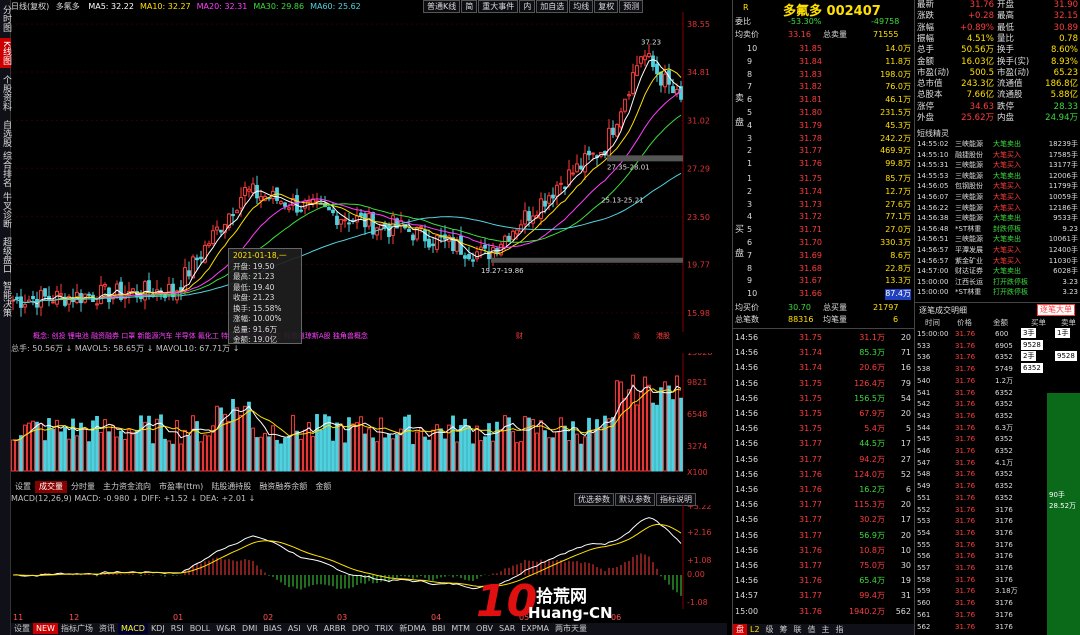  I want to click on sidebar-tab-7: 智能决策, so click(5, 299).